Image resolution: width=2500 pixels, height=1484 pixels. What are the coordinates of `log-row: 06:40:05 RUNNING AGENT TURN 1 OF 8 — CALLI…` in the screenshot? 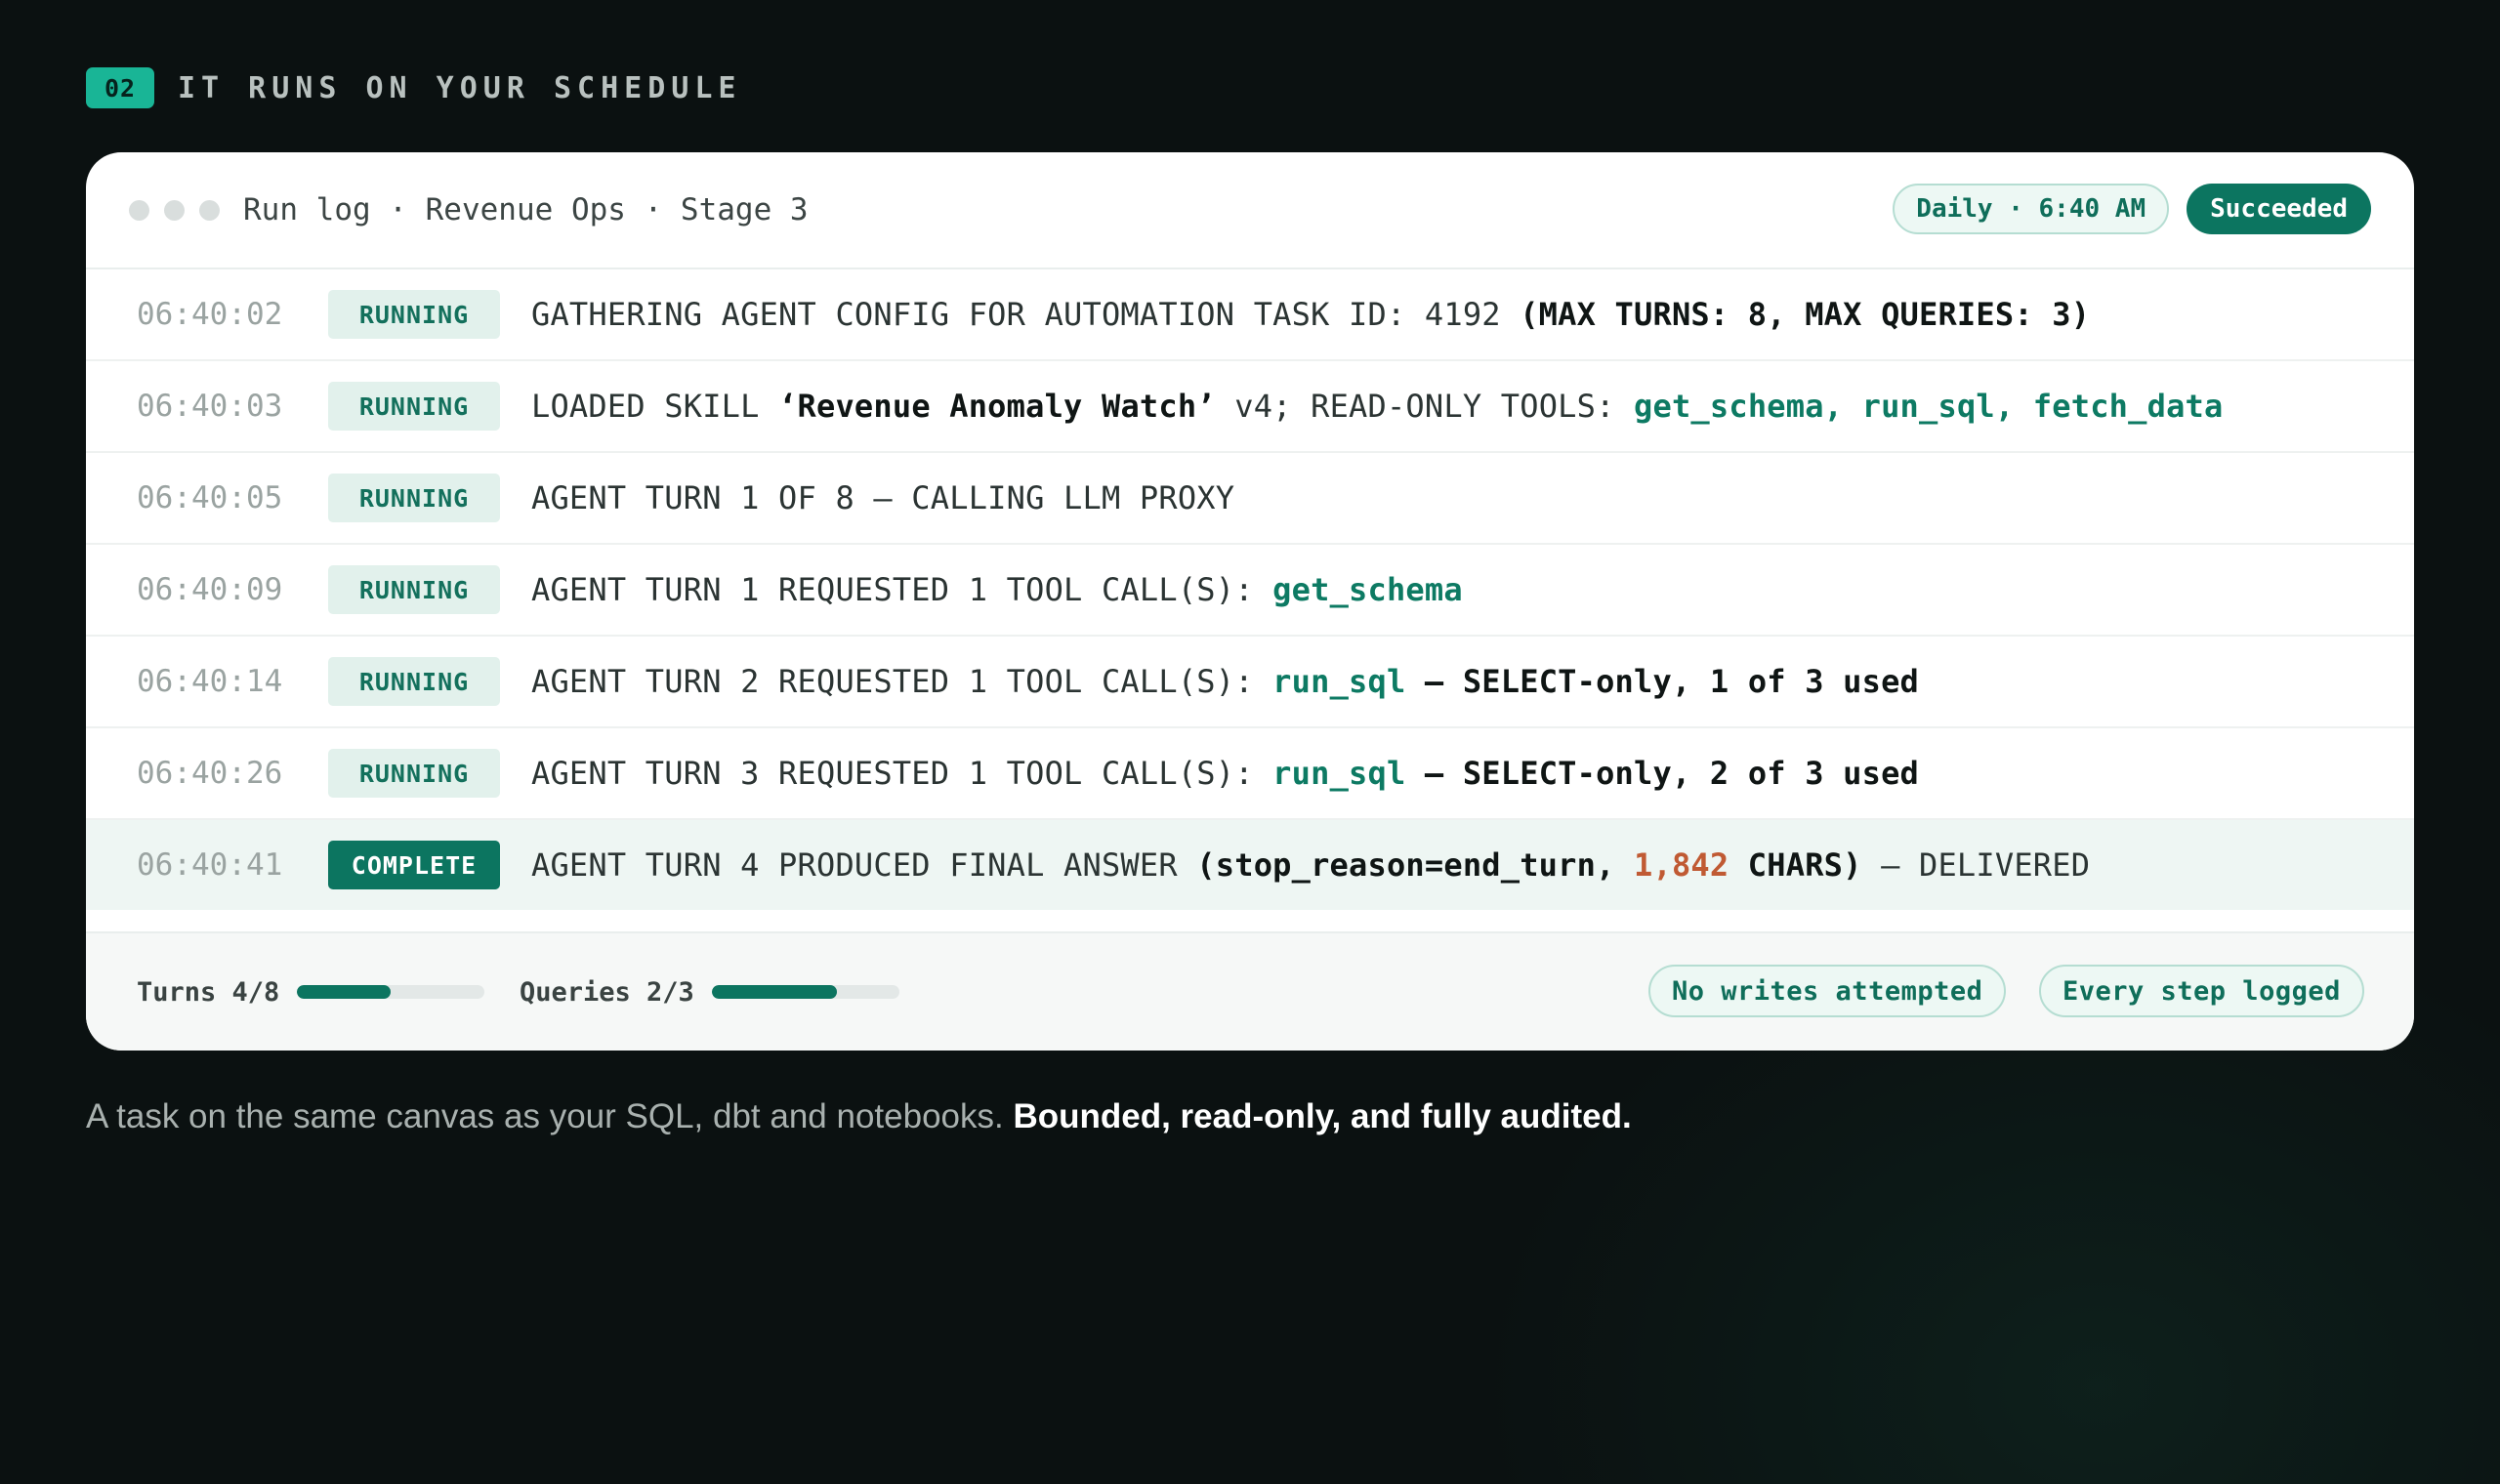 It's located at (1250, 499).